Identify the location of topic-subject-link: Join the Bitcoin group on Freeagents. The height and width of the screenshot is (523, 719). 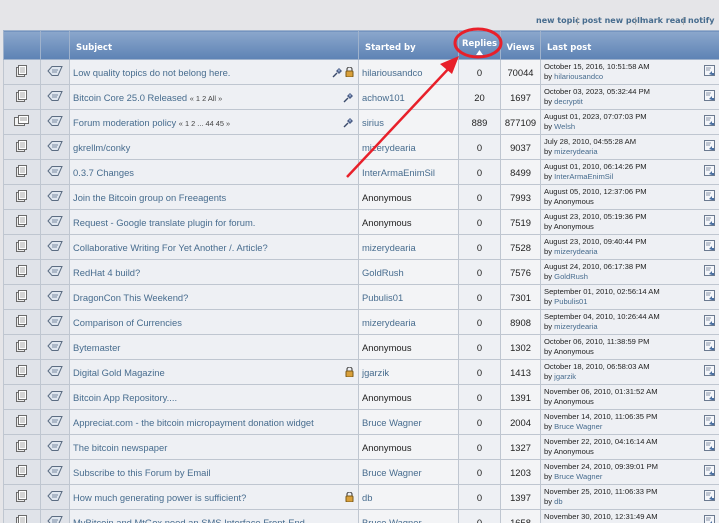
(149, 197).